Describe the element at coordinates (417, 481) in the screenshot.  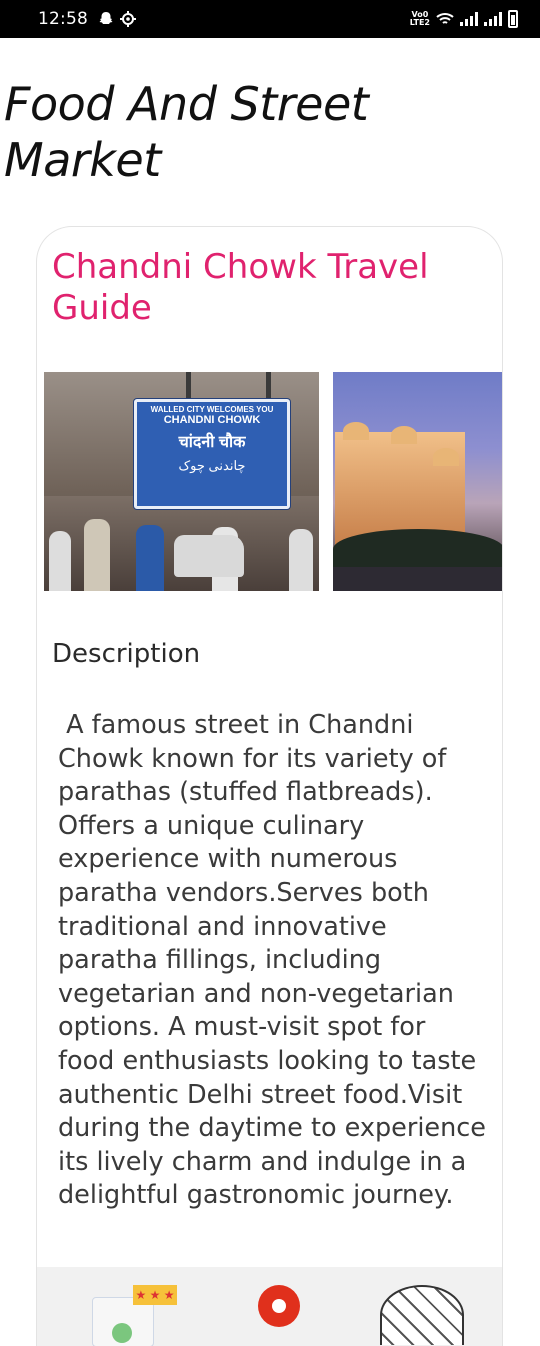
I see `palace-photo` at that location.